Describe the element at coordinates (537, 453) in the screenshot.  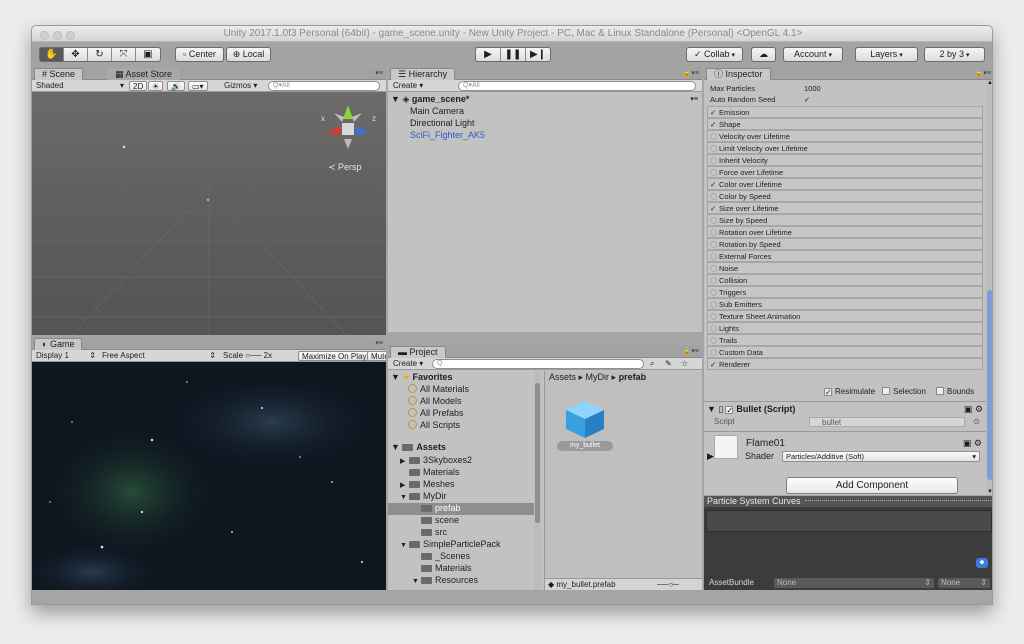
I see `tree-scroll-thumb` at that location.